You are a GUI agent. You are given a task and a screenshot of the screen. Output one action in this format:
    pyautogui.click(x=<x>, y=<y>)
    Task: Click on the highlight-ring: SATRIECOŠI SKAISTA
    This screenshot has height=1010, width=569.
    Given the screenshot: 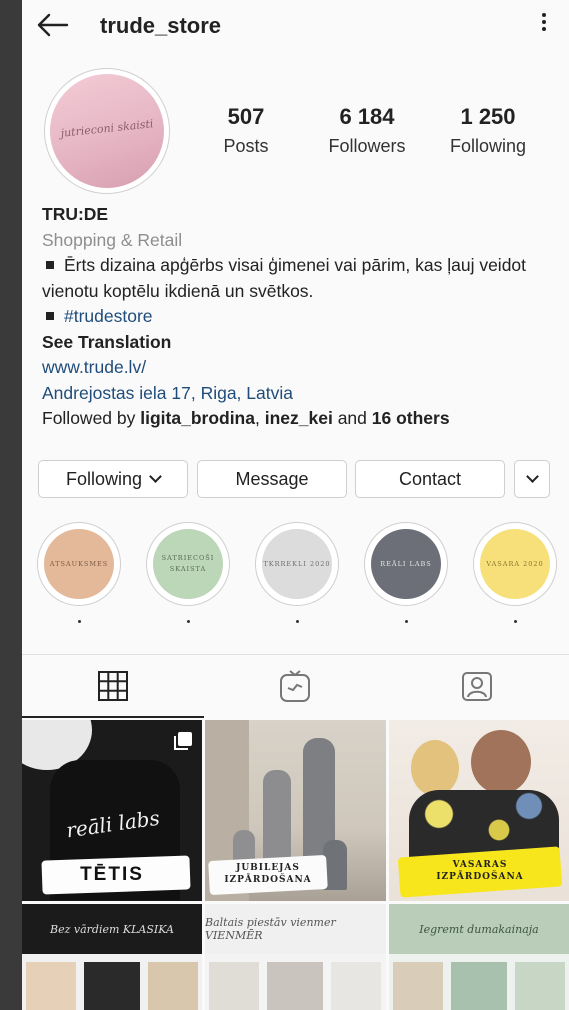 What is the action you would take?
    pyautogui.click(x=188, y=564)
    